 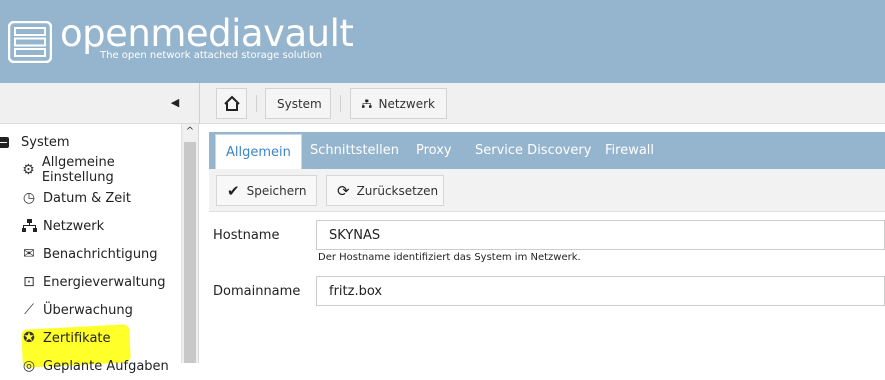 I want to click on sidebar-item-label: Energieverwaltung, so click(x=104, y=282).